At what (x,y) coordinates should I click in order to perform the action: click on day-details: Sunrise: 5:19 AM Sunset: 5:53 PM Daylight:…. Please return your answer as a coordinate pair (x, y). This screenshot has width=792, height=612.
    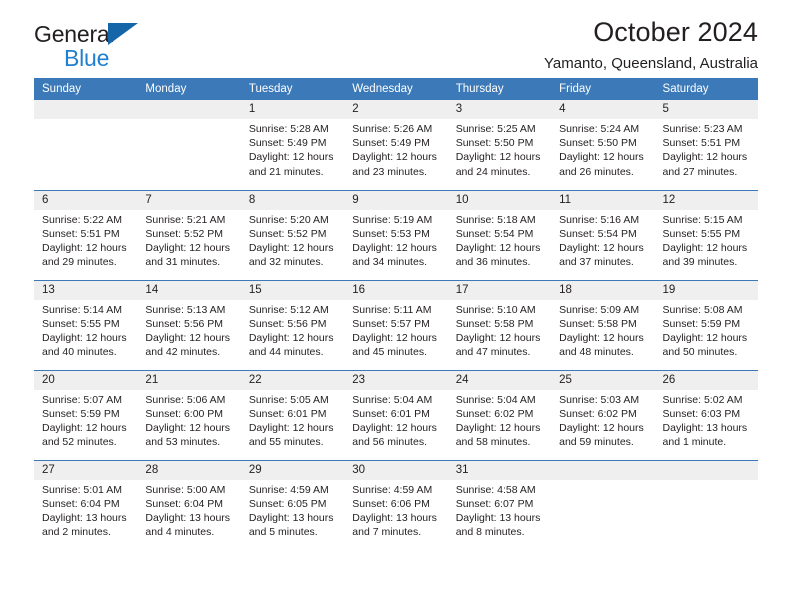
    Looking at the image, I should click on (395, 240).